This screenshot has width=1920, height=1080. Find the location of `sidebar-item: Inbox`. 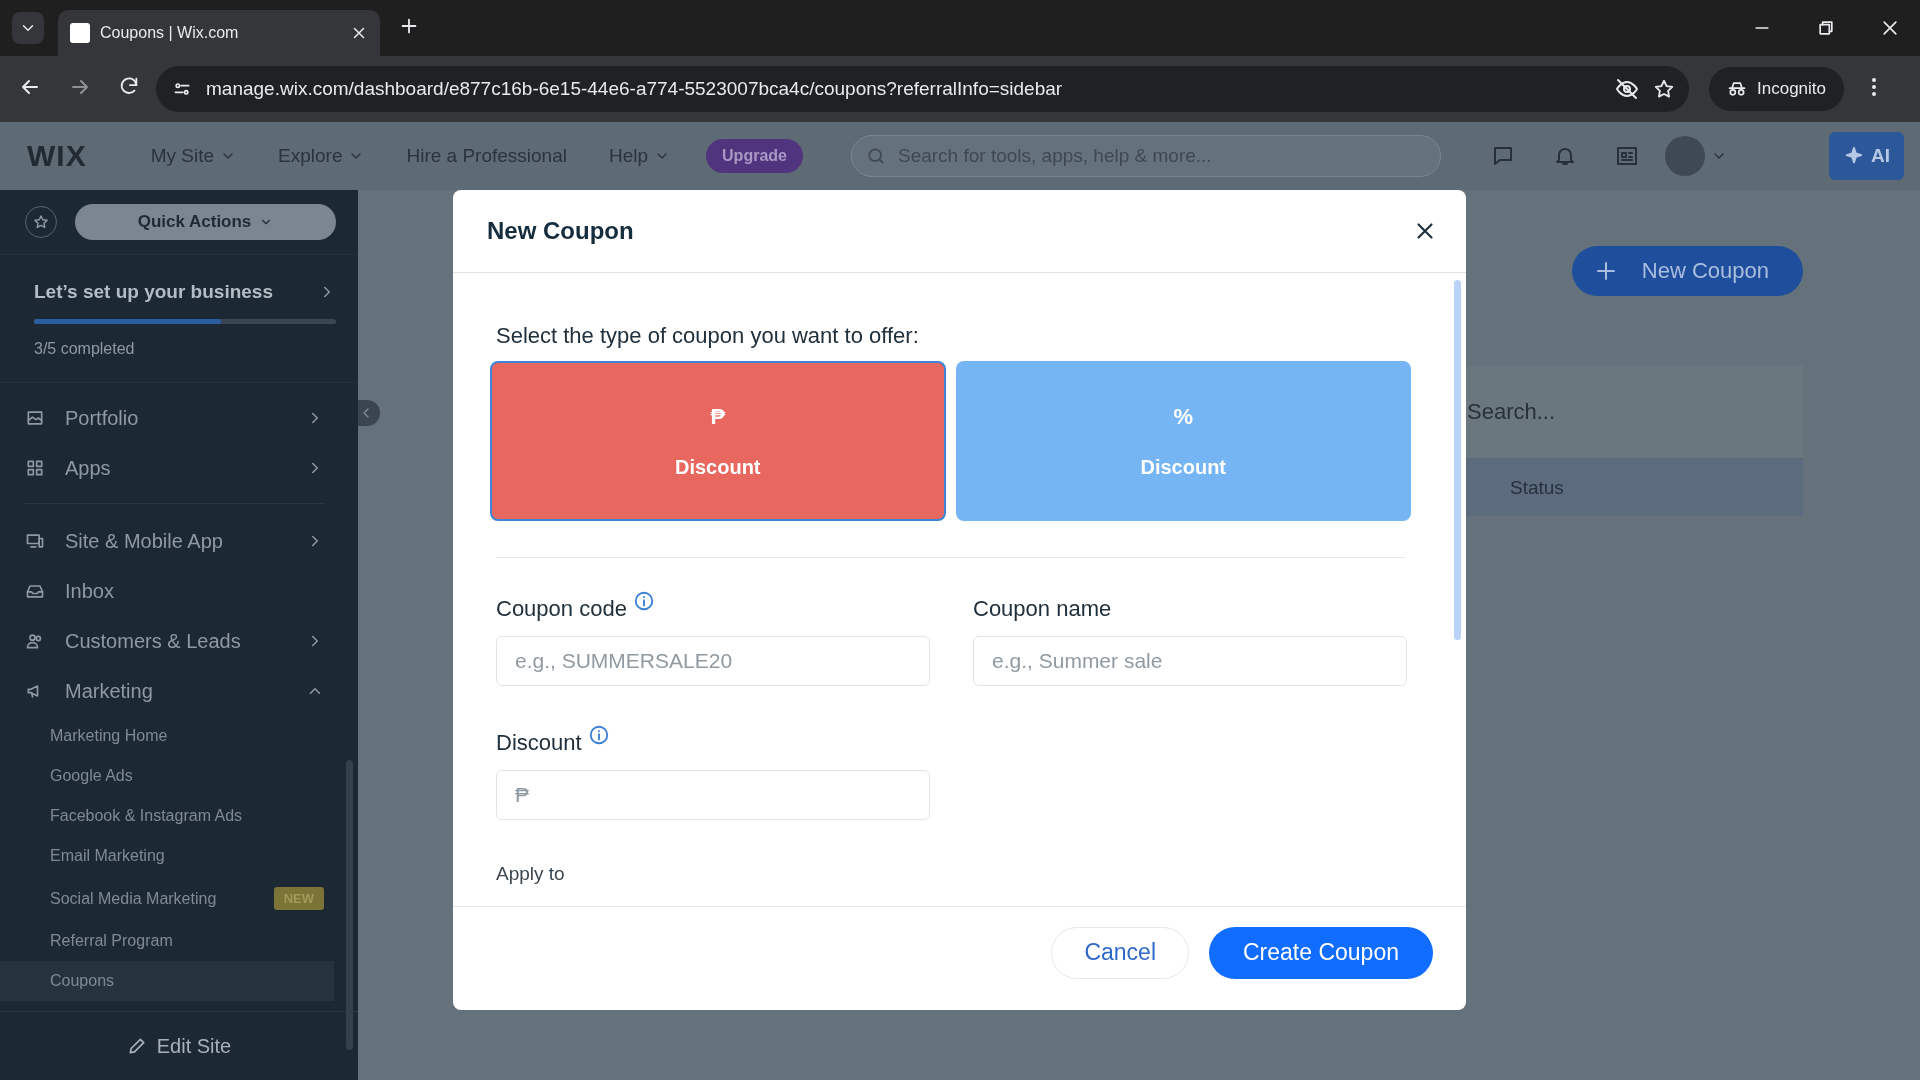

sidebar-item: Inbox is located at coordinates (174, 591).